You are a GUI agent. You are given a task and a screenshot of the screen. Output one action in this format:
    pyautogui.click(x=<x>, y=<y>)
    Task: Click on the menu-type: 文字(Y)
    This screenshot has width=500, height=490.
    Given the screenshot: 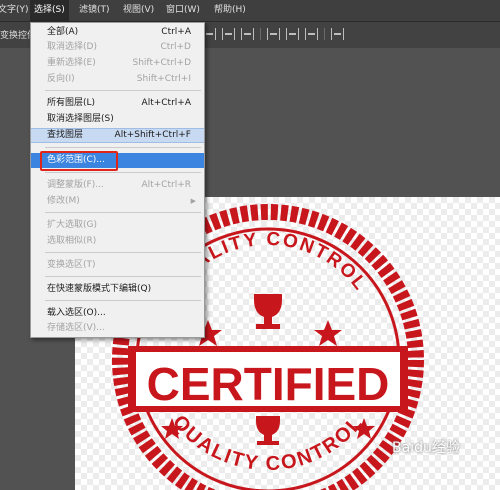 What is the action you would take?
    pyautogui.click(x=16, y=10)
    